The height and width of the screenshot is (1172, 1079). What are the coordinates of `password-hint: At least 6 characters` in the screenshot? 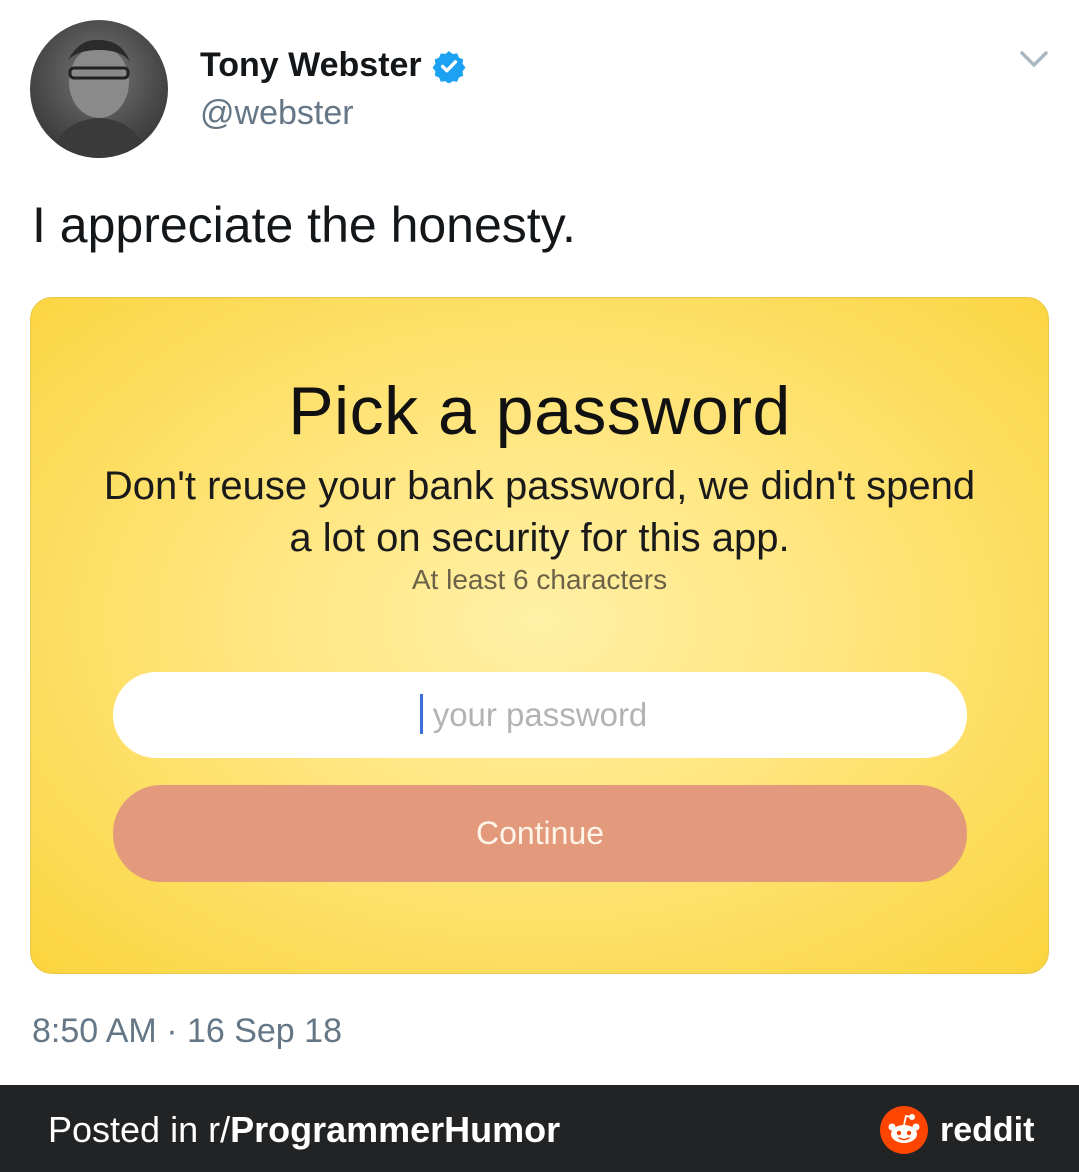 It's located at (539, 579).